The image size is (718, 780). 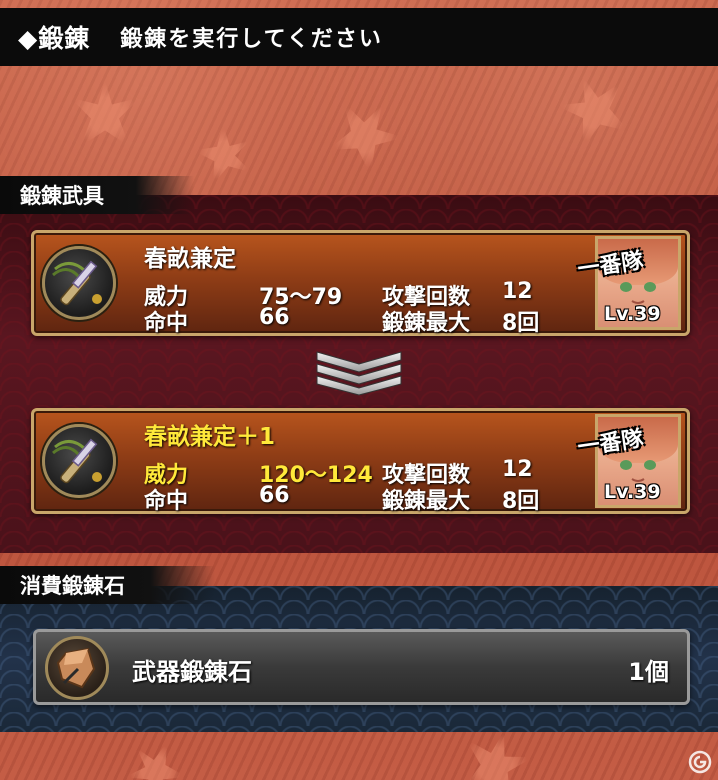 What do you see at coordinates (700, 762) in the screenshot?
I see `watermark-logo-icon` at bounding box center [700, 762].